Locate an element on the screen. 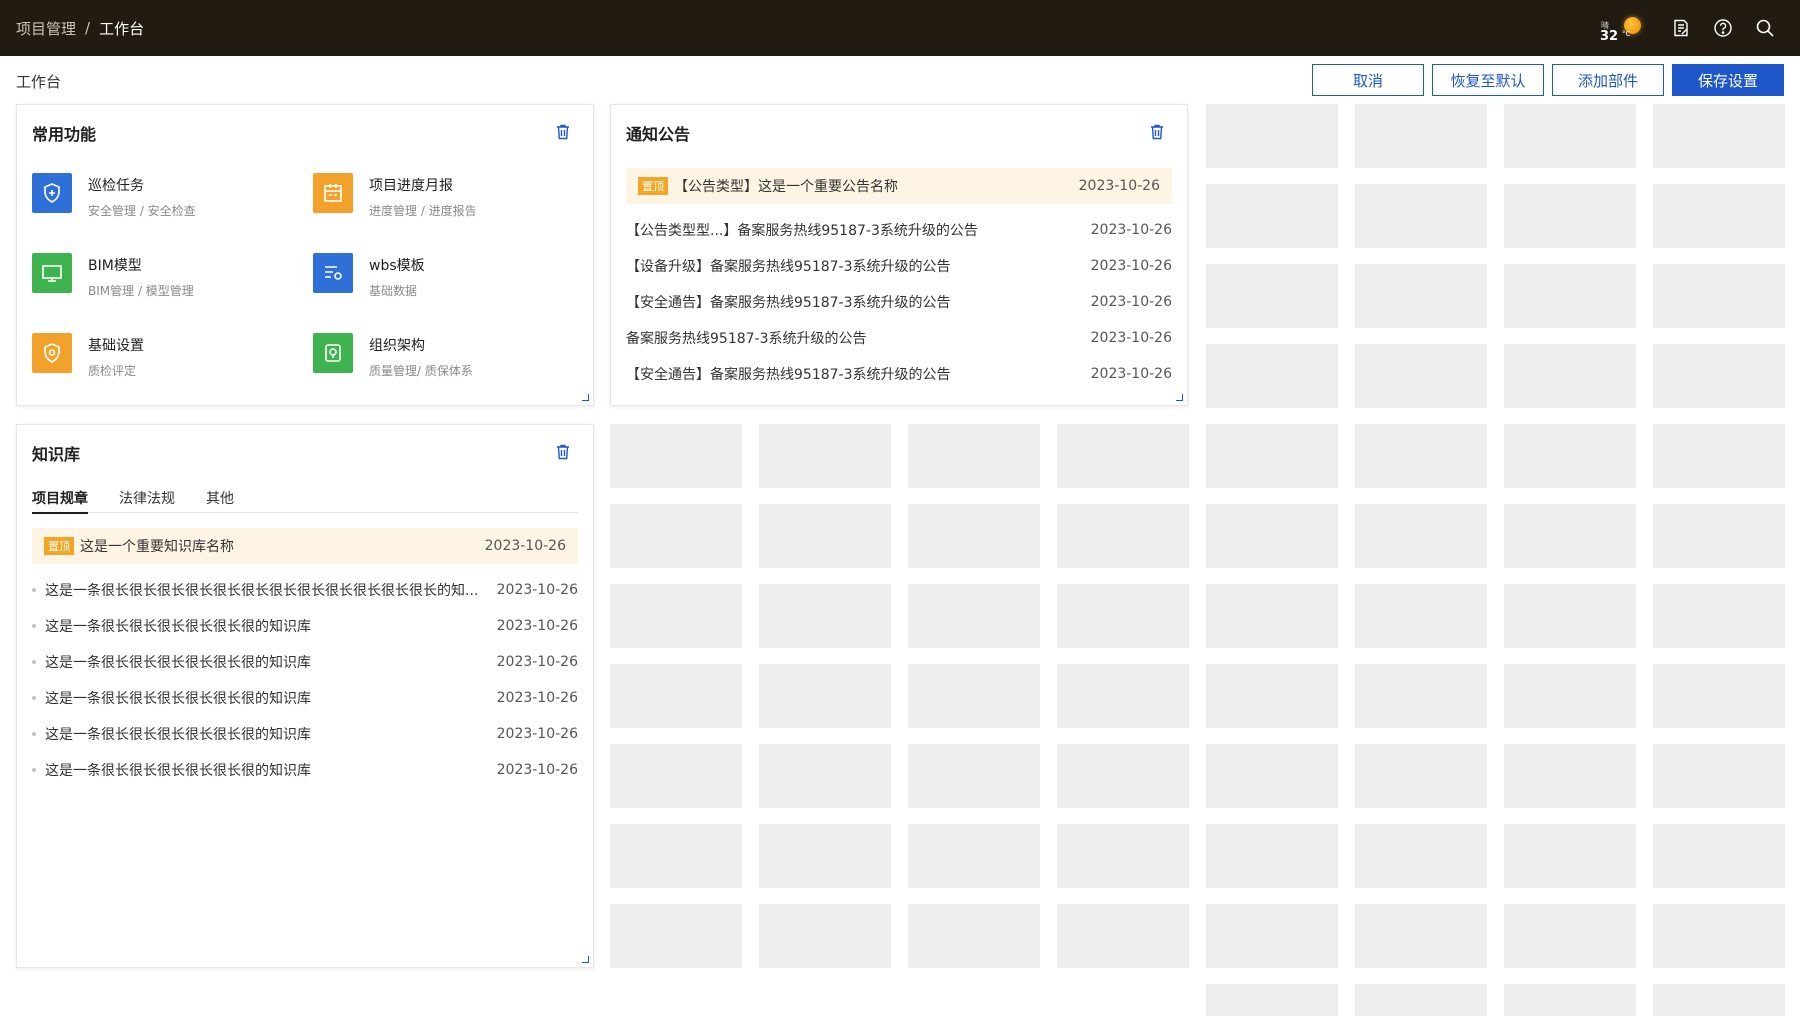  function-name: 项目进度月报 is located at coordinates (411, 186).